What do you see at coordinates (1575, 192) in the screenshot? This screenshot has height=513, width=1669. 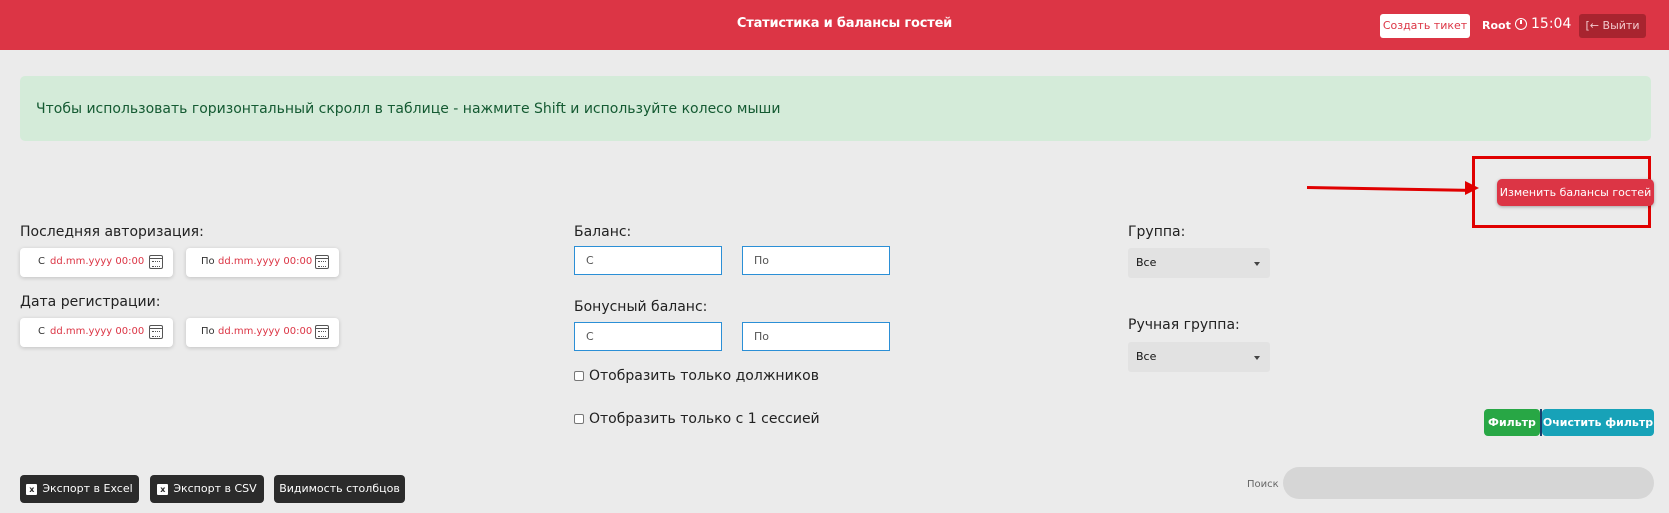 I see `change-balances-button: Изменить балансы гостей` at bounding box center [1575, 192].